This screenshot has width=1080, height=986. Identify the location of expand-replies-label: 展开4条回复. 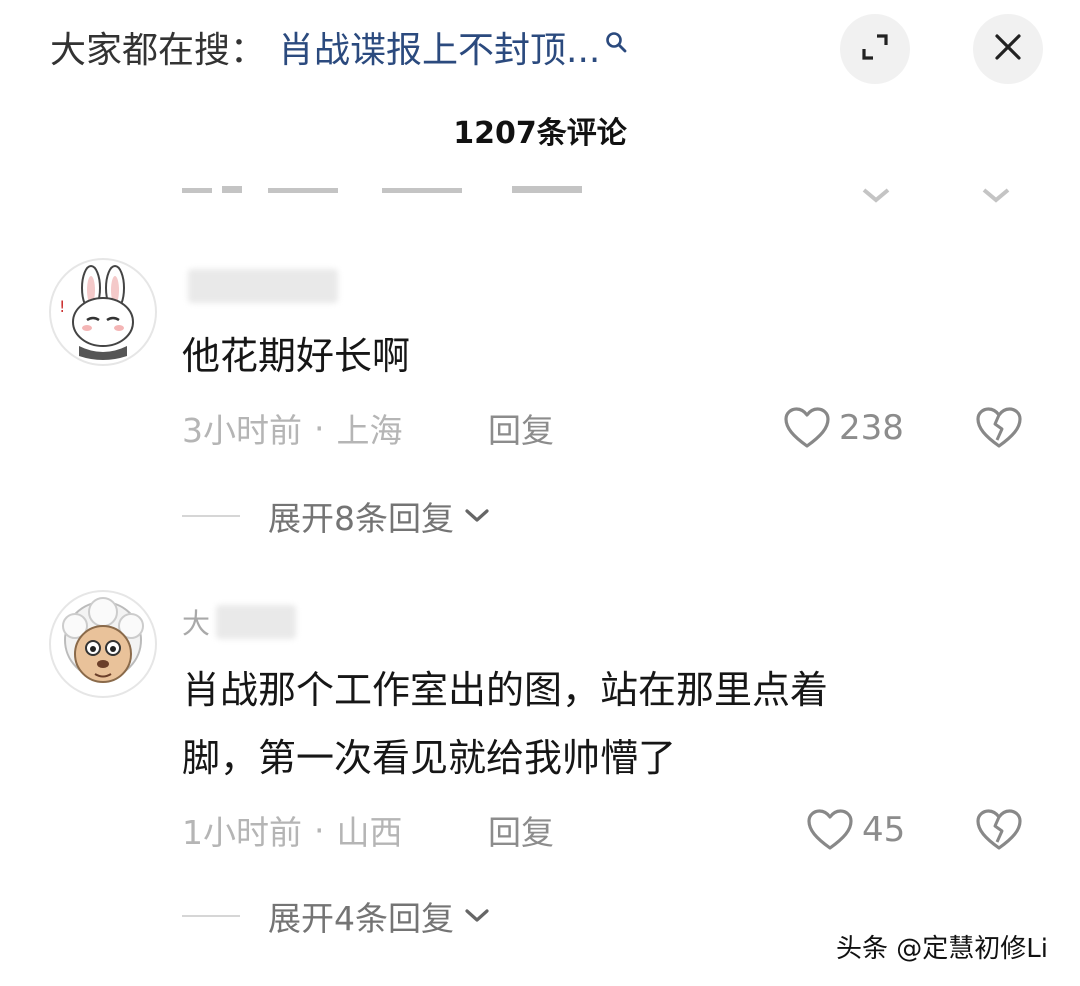
(361, 918).